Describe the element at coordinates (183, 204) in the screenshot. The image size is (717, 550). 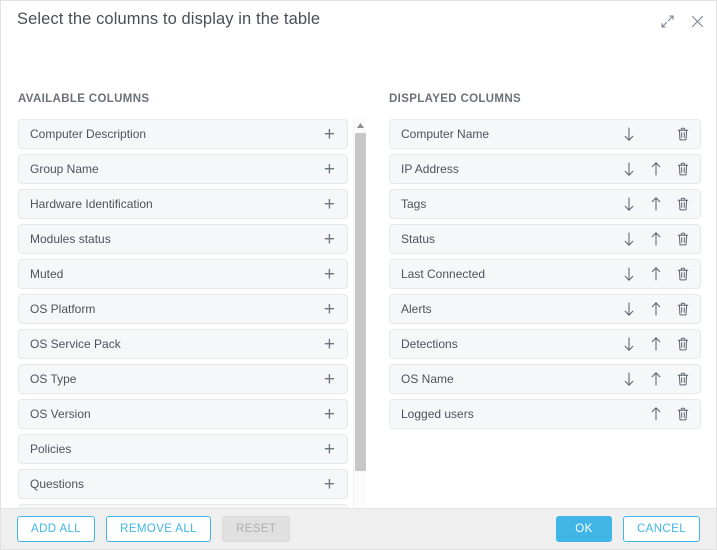
I see `available-column-row: Hardware Identification +` at that location.